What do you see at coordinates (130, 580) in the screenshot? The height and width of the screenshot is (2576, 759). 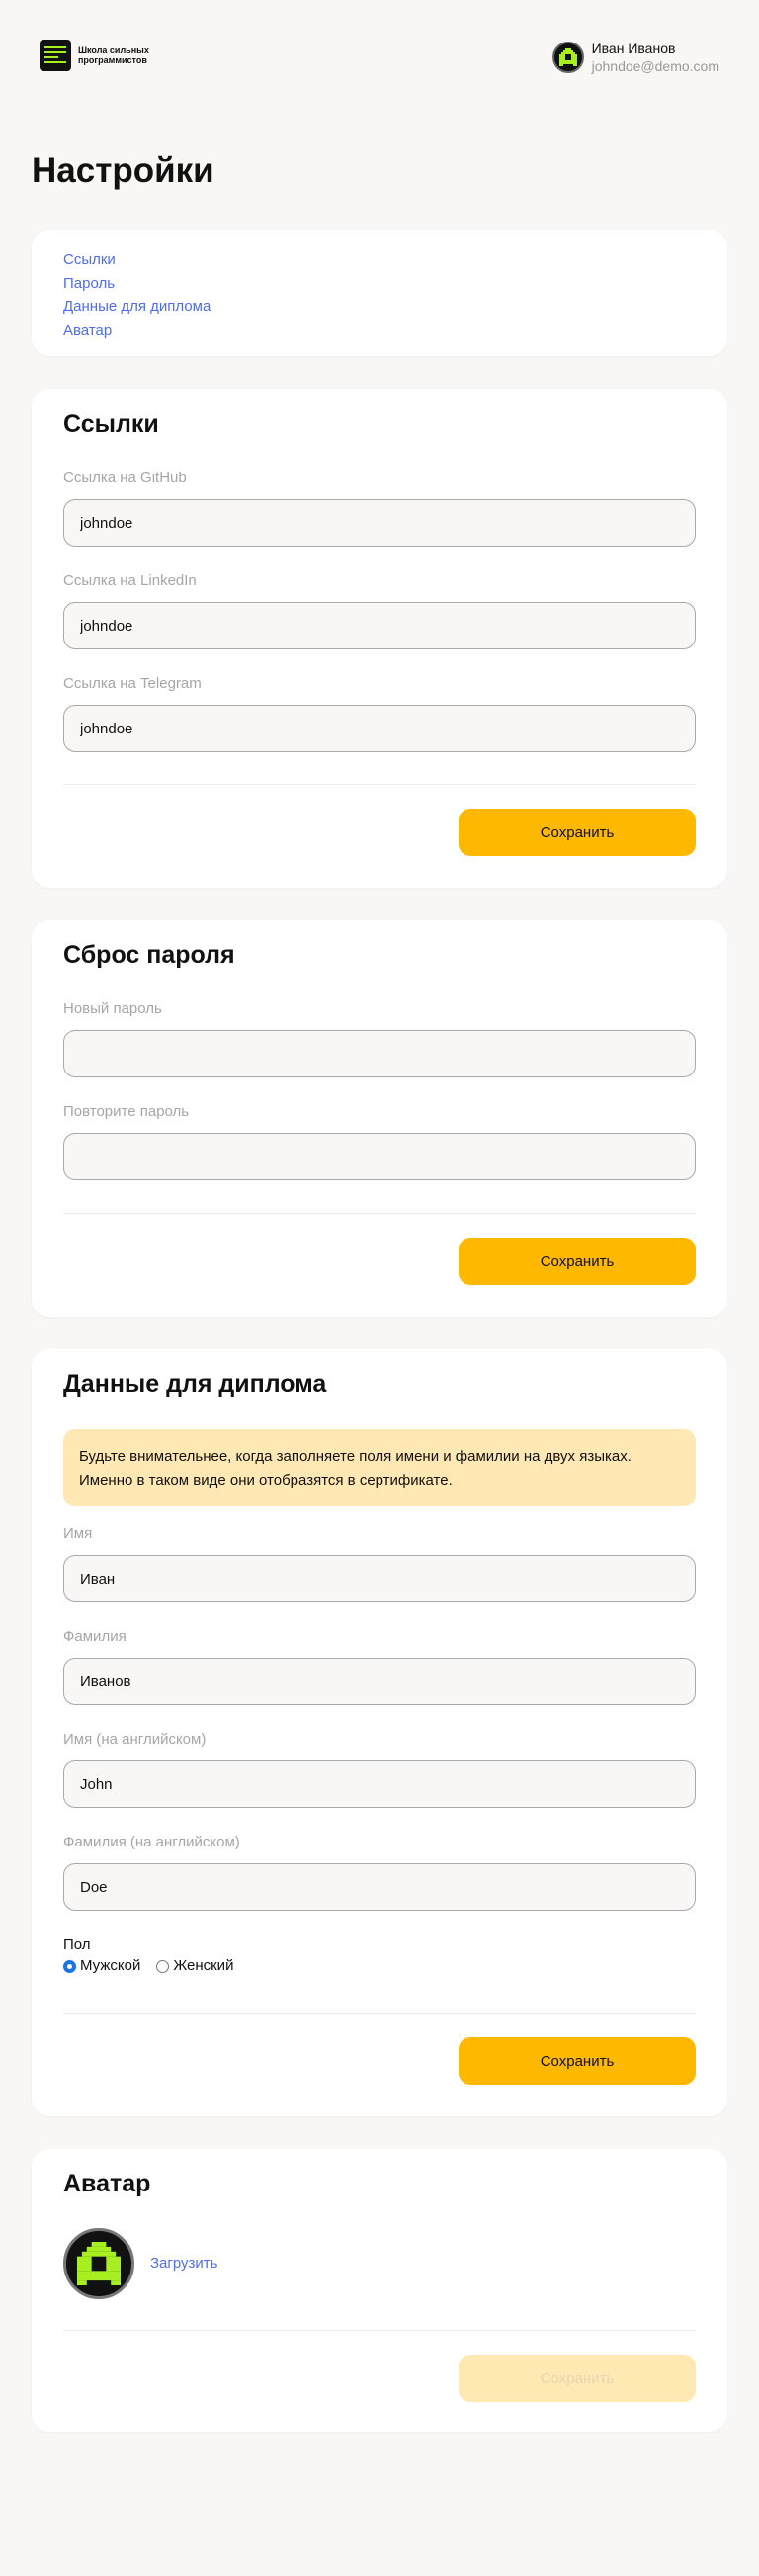 I see `linkedin-label: Ссылка на LinkedIn` at bounding box center [130, 580].